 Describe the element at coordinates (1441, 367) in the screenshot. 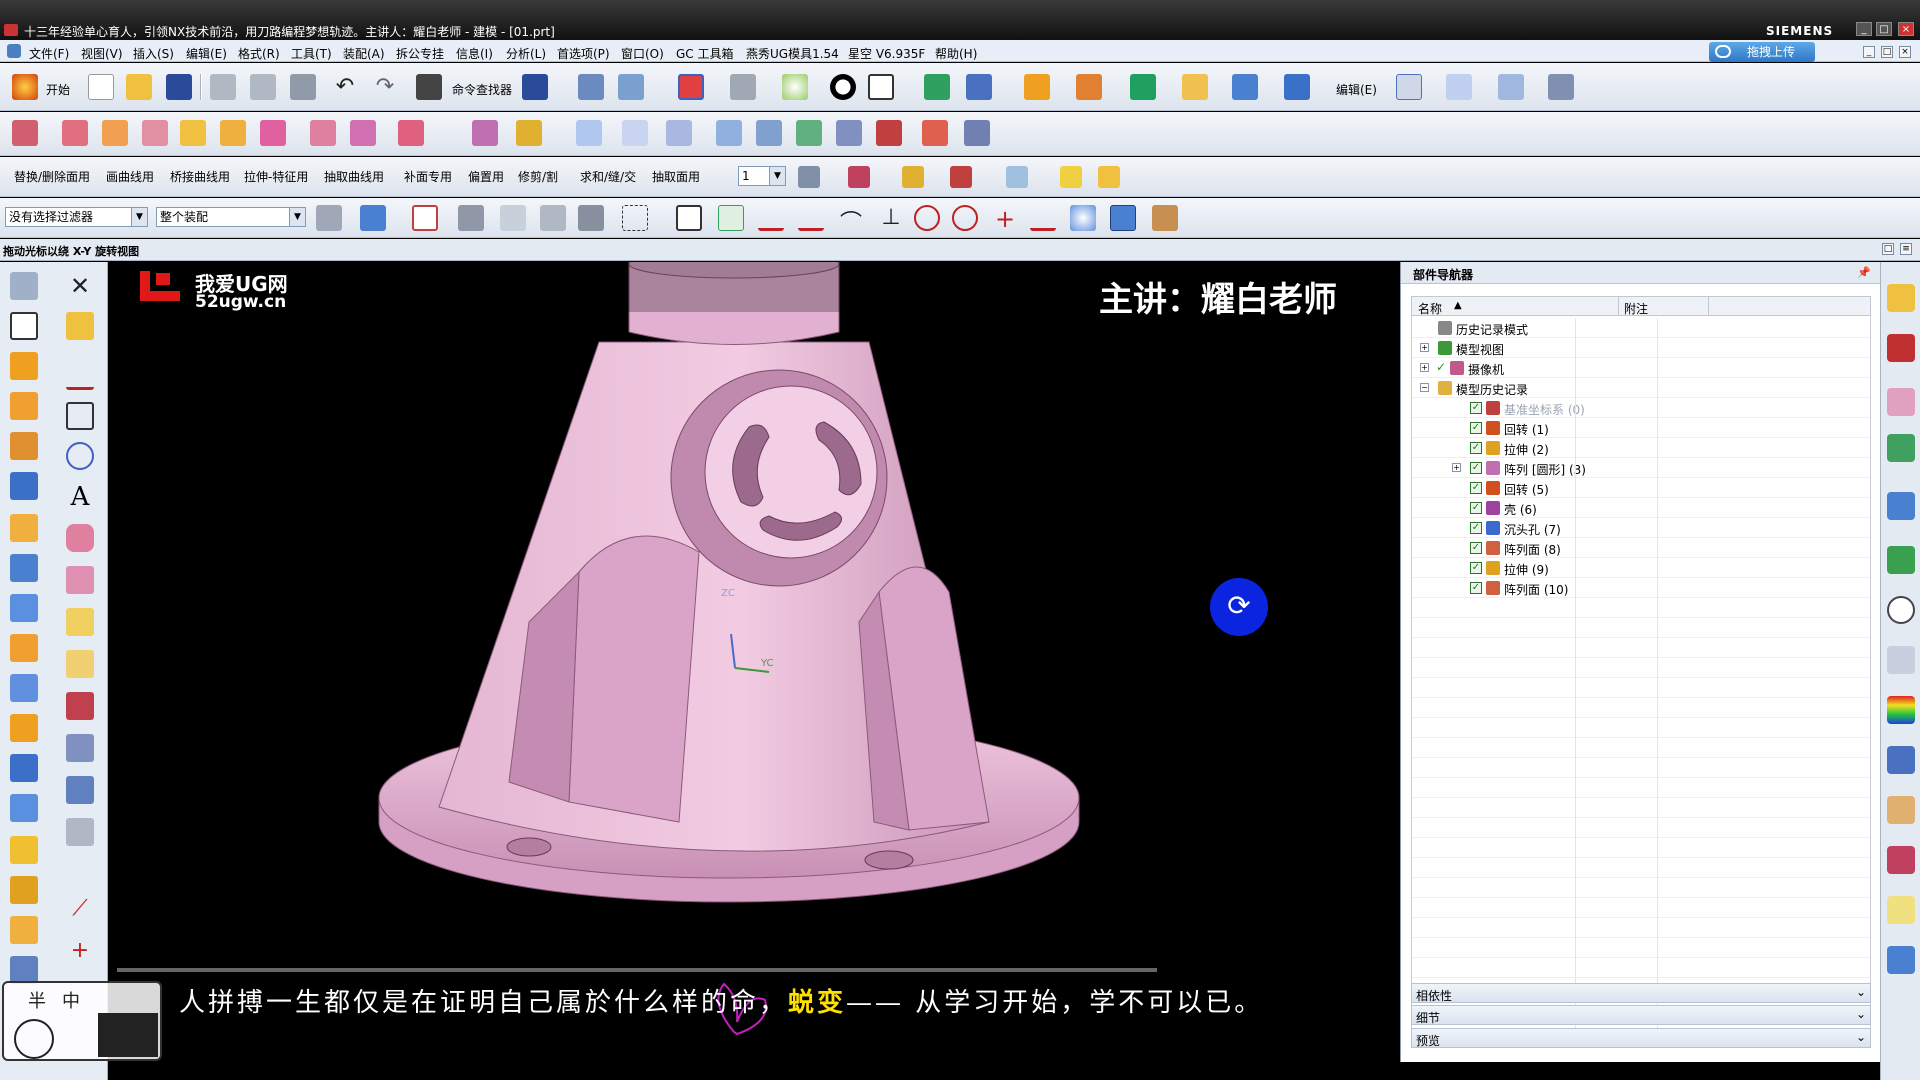

I see `check-icon: ✓` at that location.